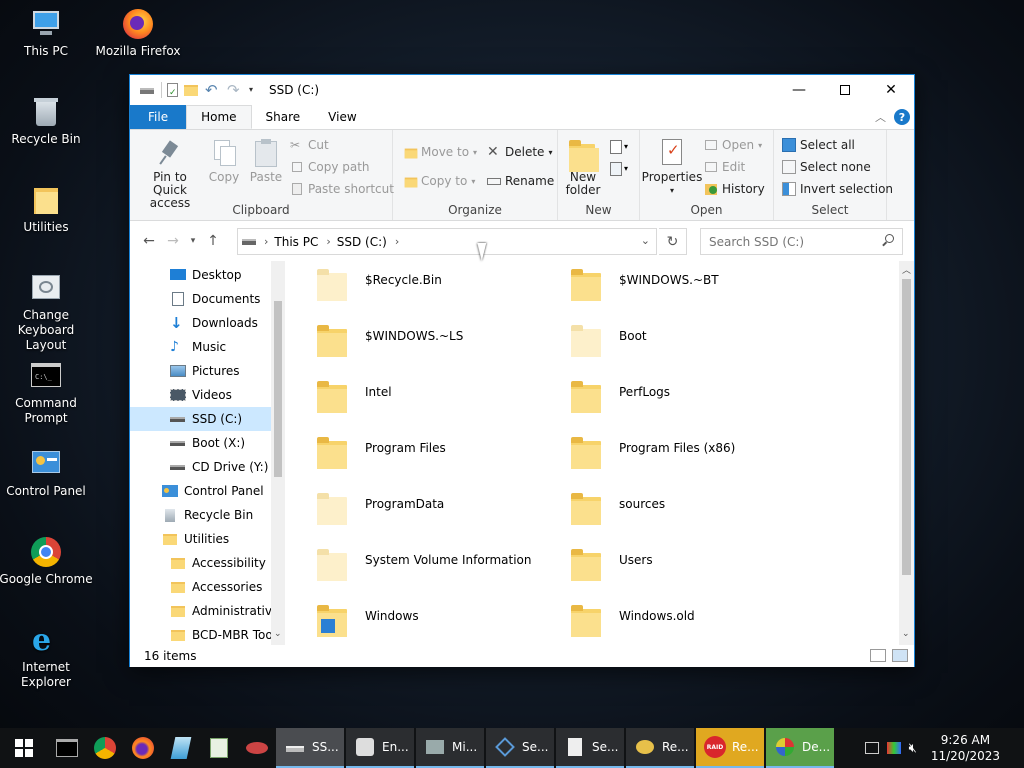 The height and width of the screenshot is (768, 1024). What do you see at coordinates (47, 657) in the screenshot?
I see `desktop-icon-internet-explorer: e Internet Explorer` at bounding box center [47, 657].